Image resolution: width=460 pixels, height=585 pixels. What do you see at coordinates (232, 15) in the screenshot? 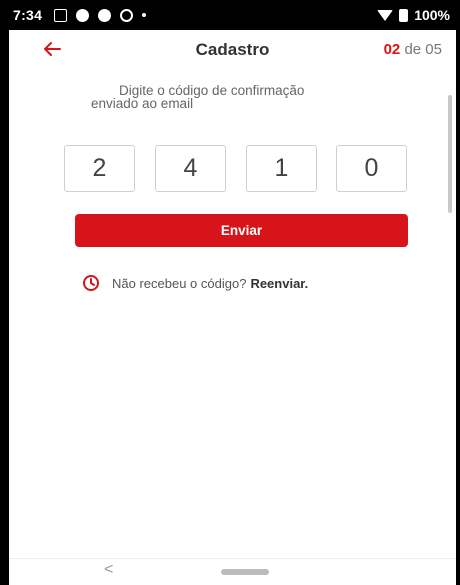
I see `status-bar: 7:34 100%` at bounding box center [232, 15].